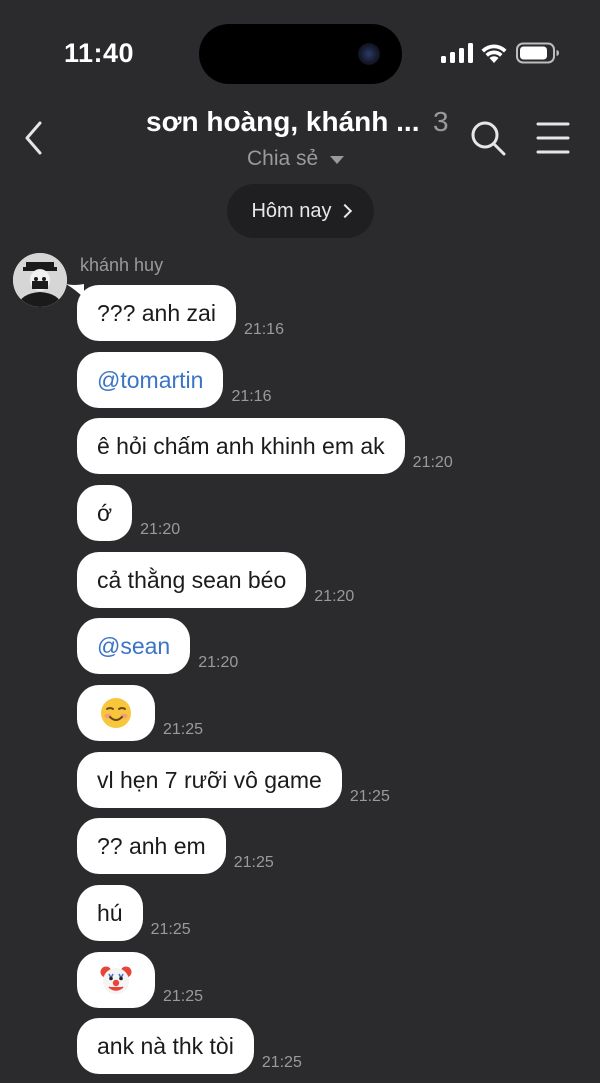  Describe the element at coordinates (241, 446) in the screenshot. I see `message-bubble: ê hỏi chấm anh khinh em ak` at that location.